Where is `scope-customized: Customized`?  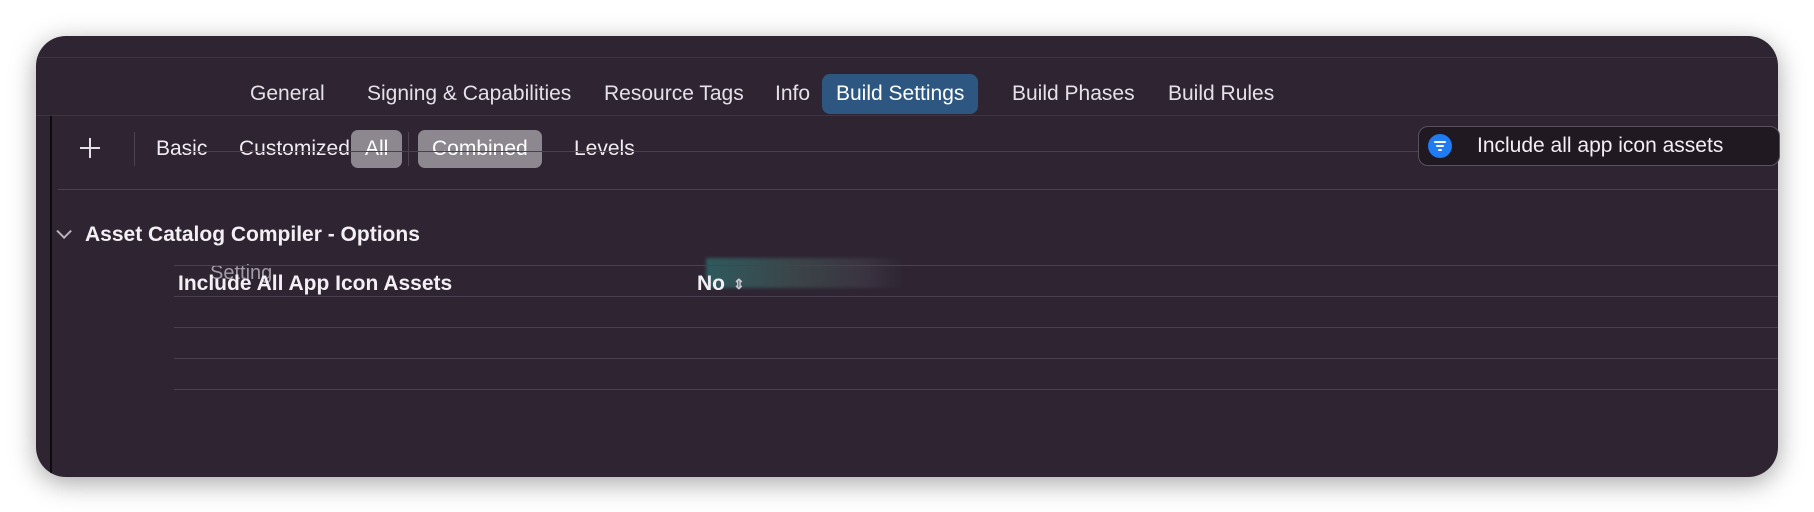
scope-customized: Customized is located at coordinates (294, 149).